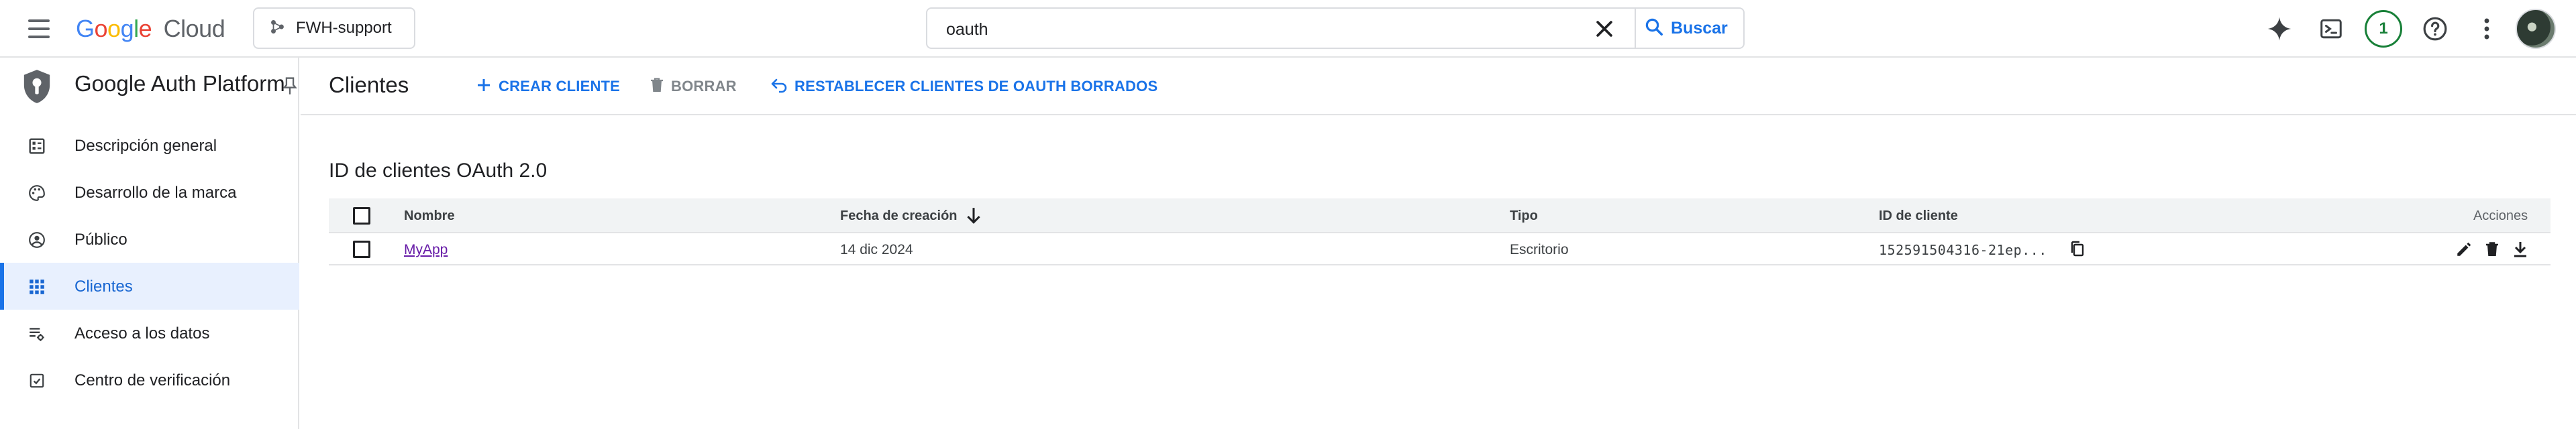 Image resolution: width=2576 pixels, height=429 pixels. I want to click on palette-icon, so click(37, 193).